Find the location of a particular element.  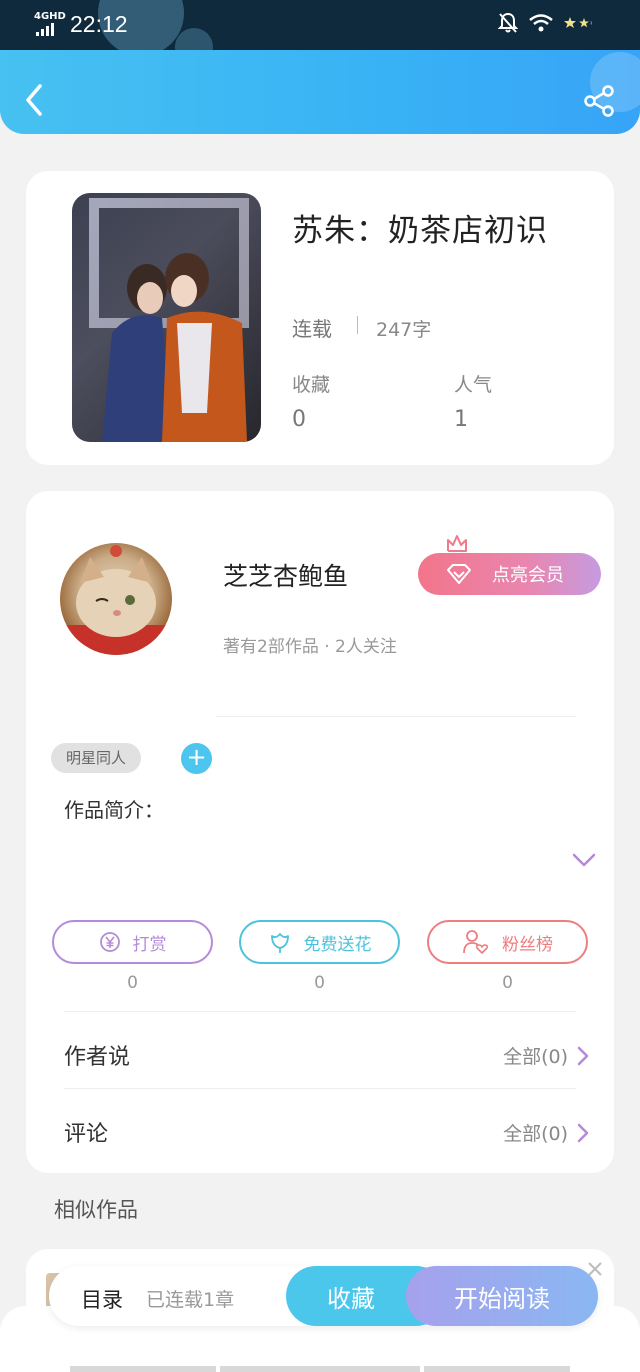

author-avatar is located at coordinates (116, 599).